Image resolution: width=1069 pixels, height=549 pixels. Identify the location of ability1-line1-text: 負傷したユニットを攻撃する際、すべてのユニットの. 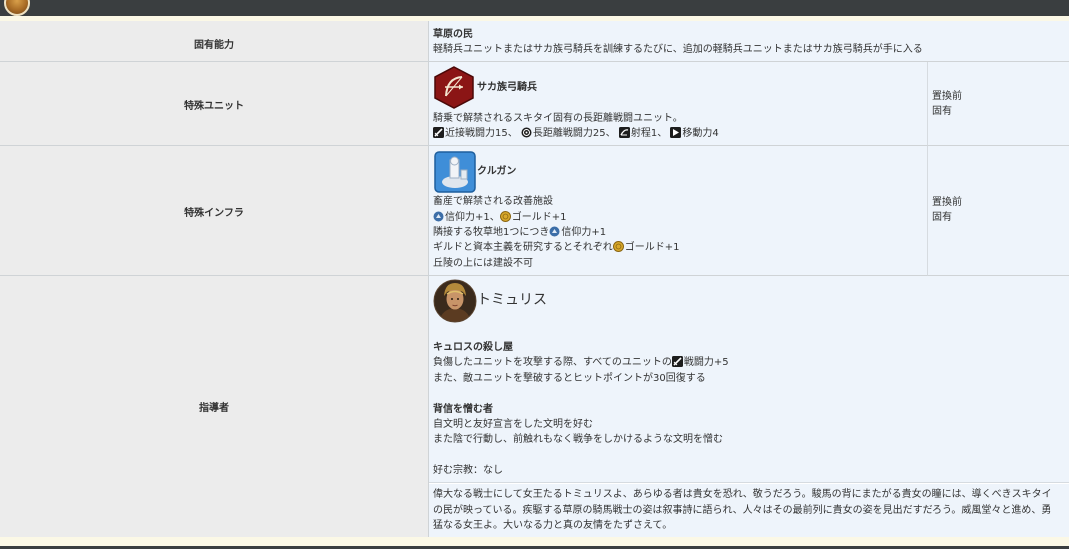
(552, 362).